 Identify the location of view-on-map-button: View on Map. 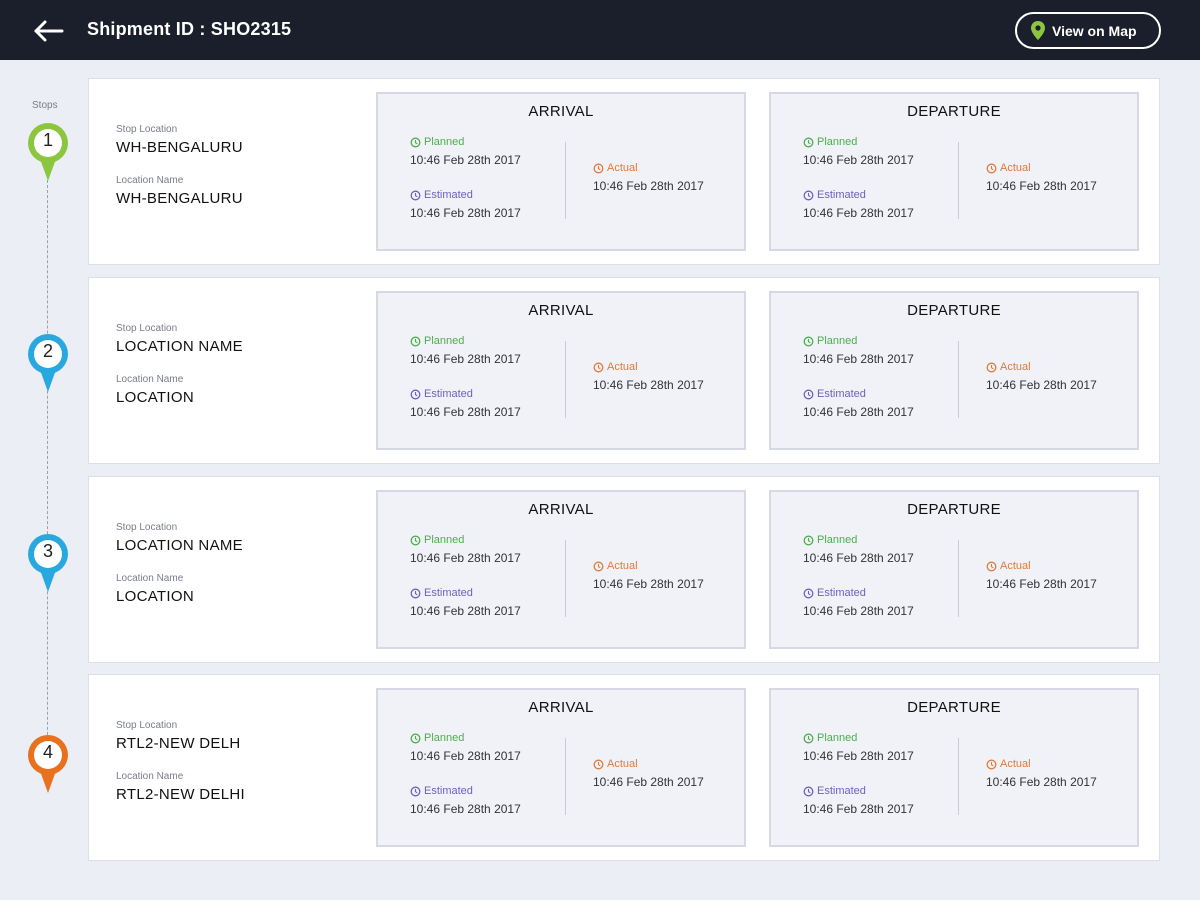
(1088, 30).